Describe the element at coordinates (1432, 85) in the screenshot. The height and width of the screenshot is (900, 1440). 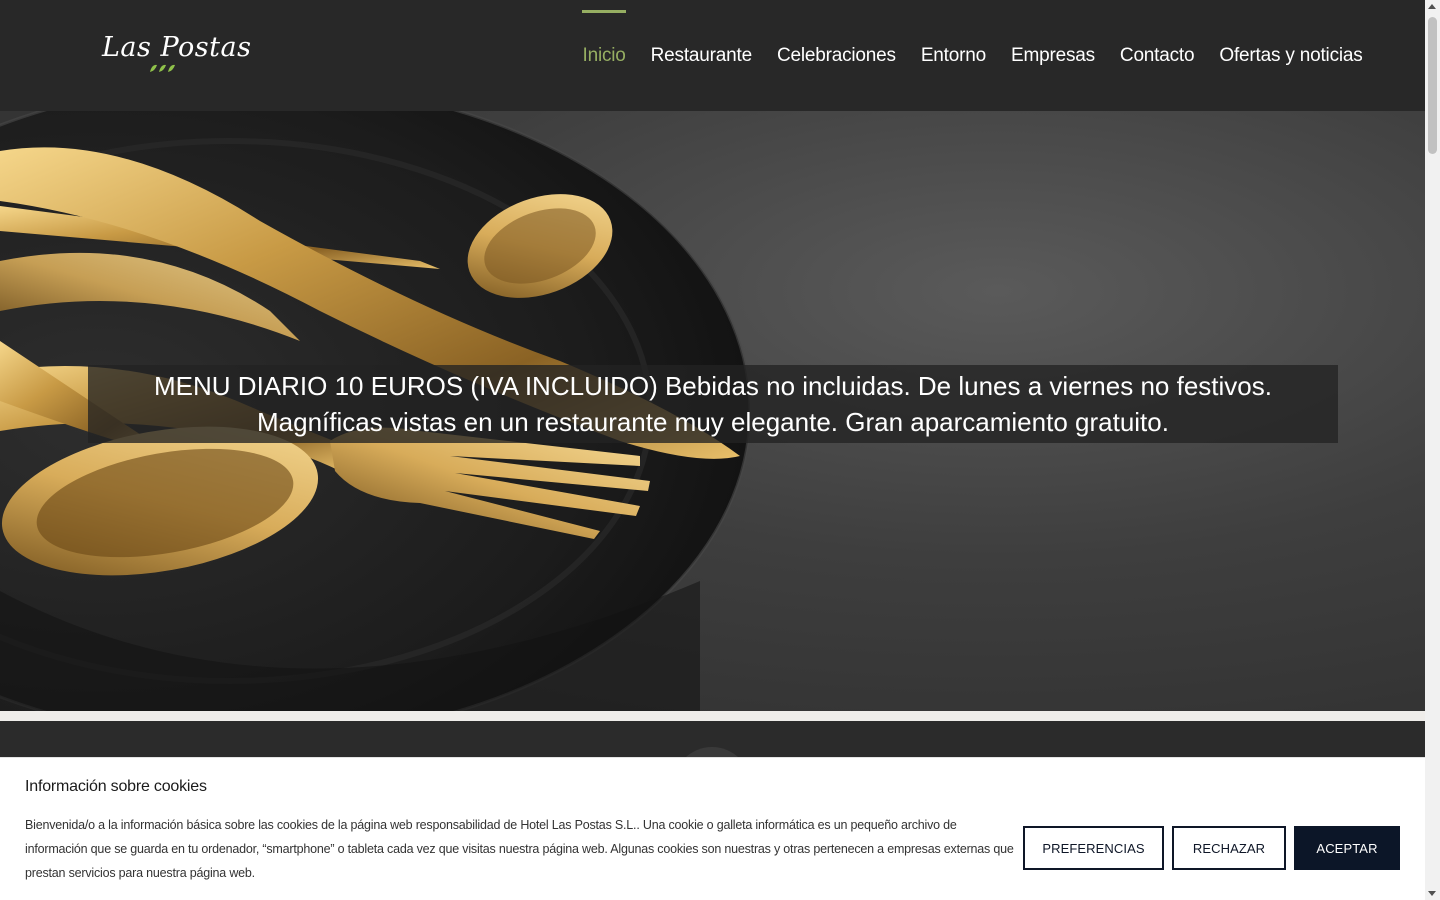
I see `scrollbar-thumb` at that location.